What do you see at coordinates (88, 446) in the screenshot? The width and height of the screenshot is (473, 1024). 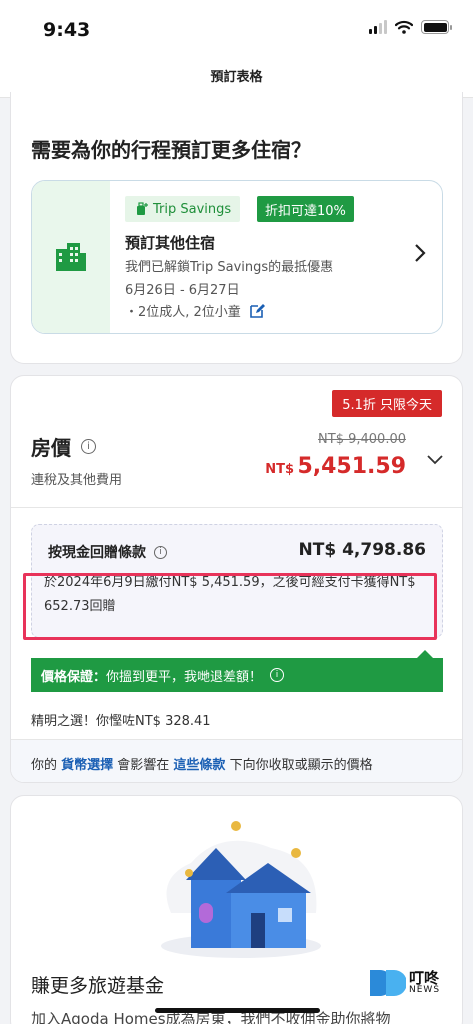 I see `info-icon: i` at bounding box center [88, 446].